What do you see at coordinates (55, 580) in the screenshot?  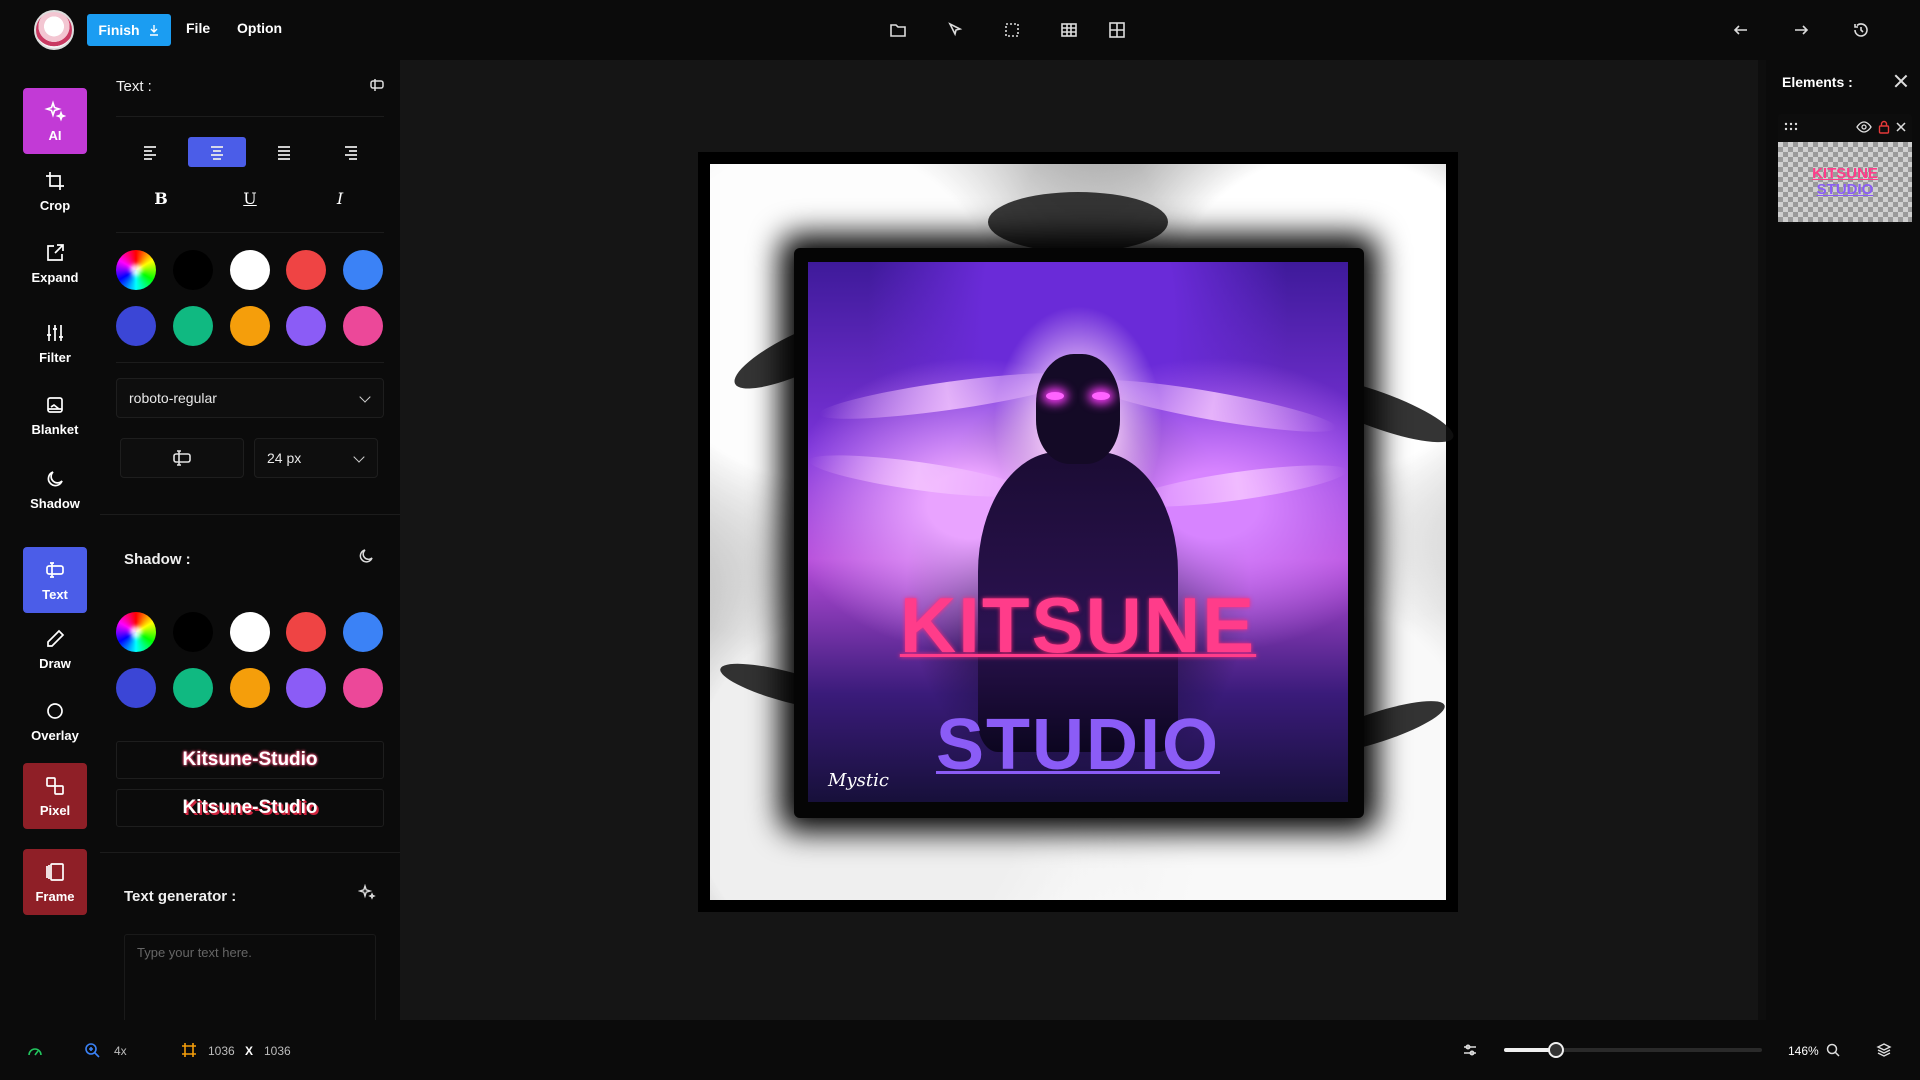 I see `tool-text: Text` at bounding box center [55, 580].